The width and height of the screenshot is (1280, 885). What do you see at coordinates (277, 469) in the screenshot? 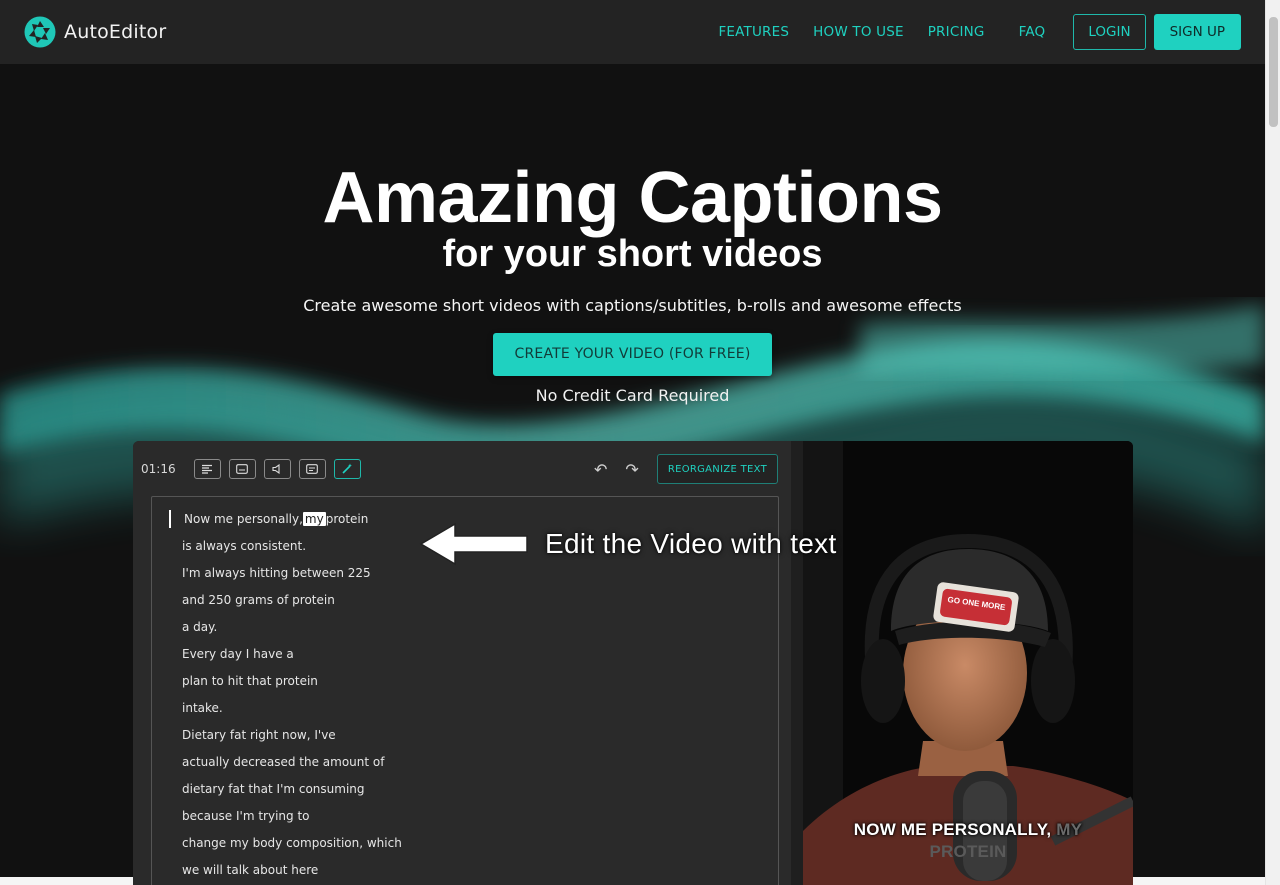
I see `volume-icon` at bounding box center [277, 469].